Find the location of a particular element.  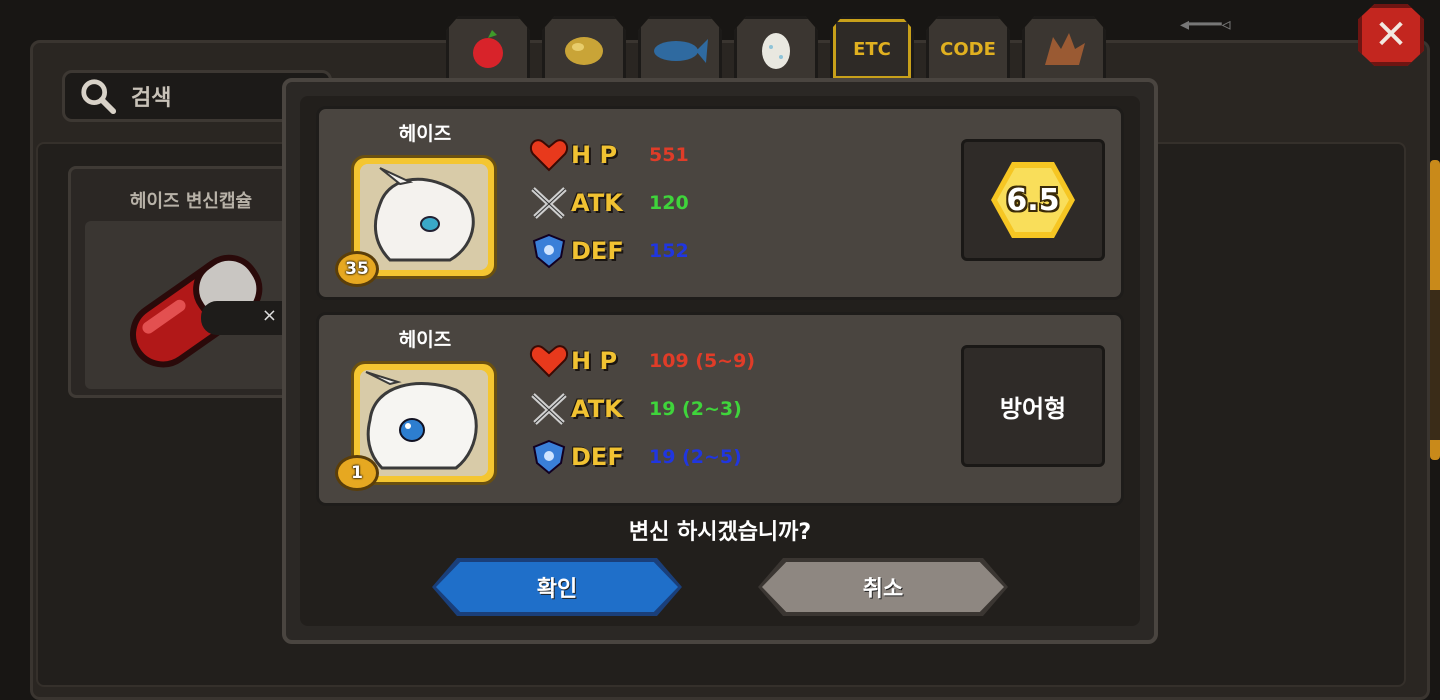

grade-box: 6.5 is located at coordinates (1033, 200).